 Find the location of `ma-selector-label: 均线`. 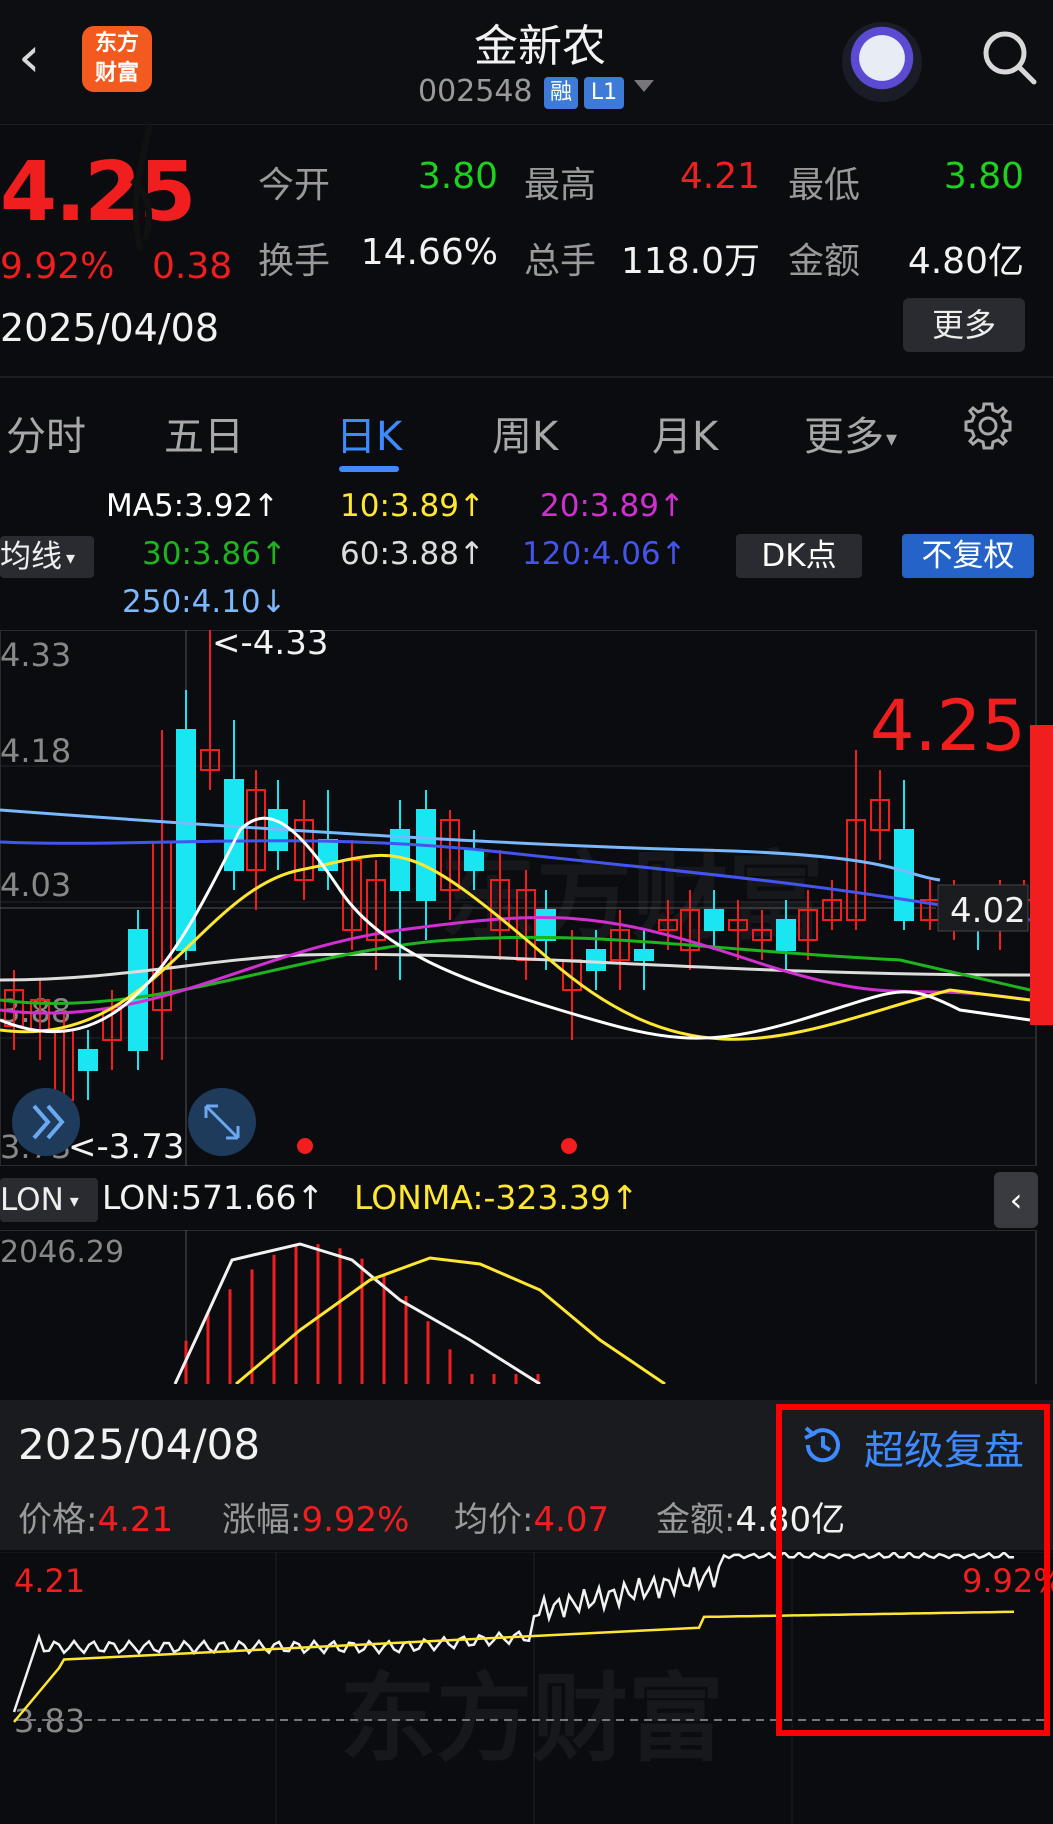

ma-selector-label: 均线 is located at coordinates (31, 557).